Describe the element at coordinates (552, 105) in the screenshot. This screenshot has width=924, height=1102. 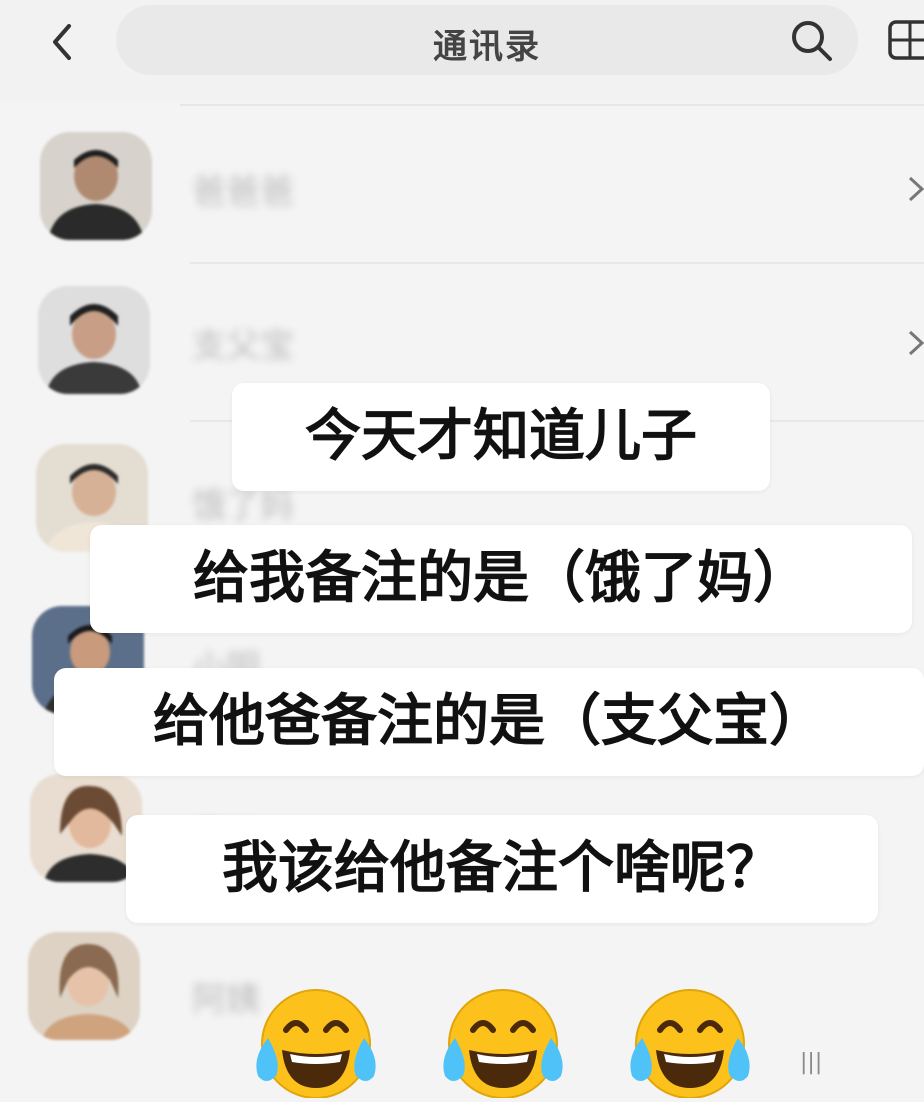
I see `header-divider` at that location.